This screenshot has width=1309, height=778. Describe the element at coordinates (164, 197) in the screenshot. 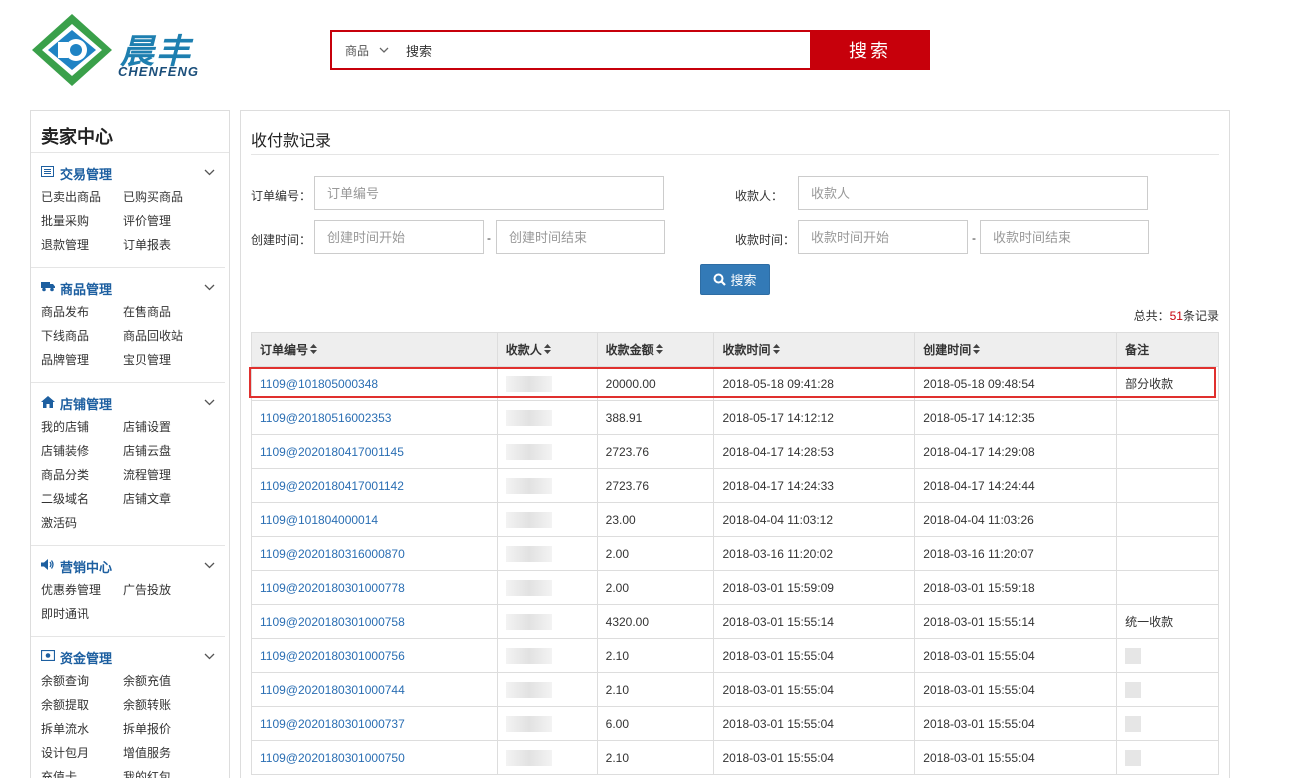

I see `sidebar-item: 已购买商品` at that location.